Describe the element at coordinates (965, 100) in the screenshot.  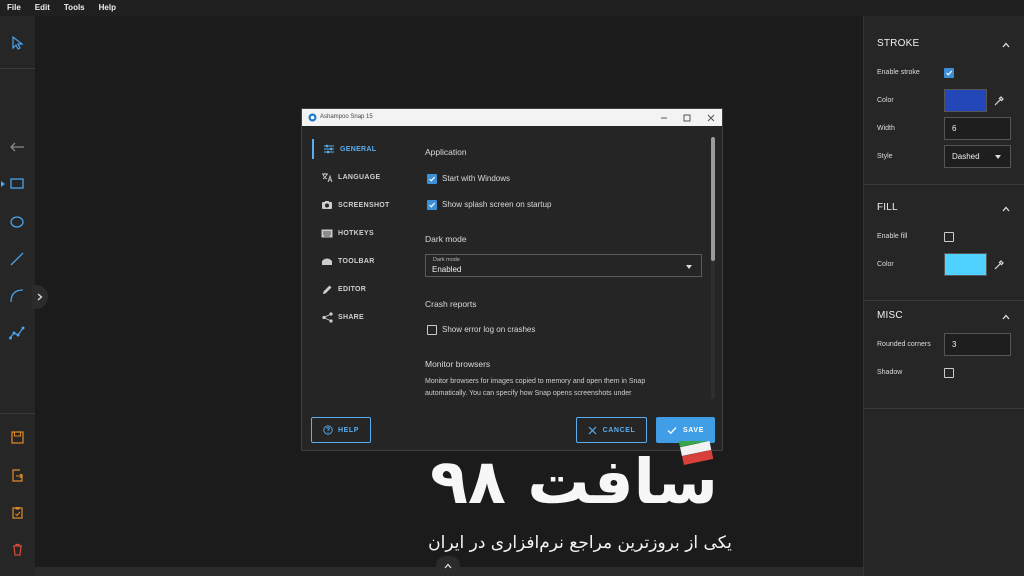
I see `stroke-color-swatch` at that location.